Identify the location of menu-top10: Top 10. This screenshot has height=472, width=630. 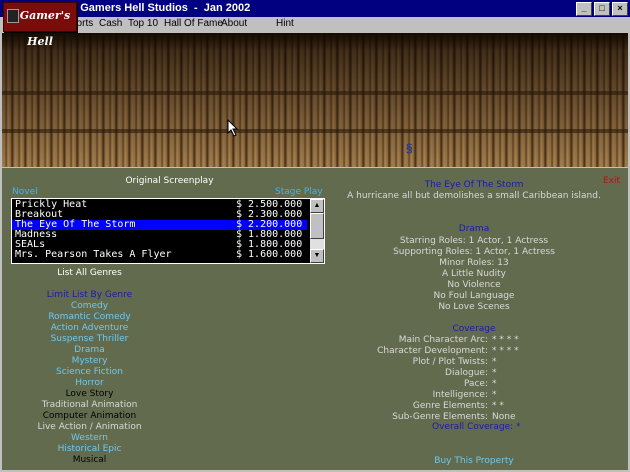
(143, 23).